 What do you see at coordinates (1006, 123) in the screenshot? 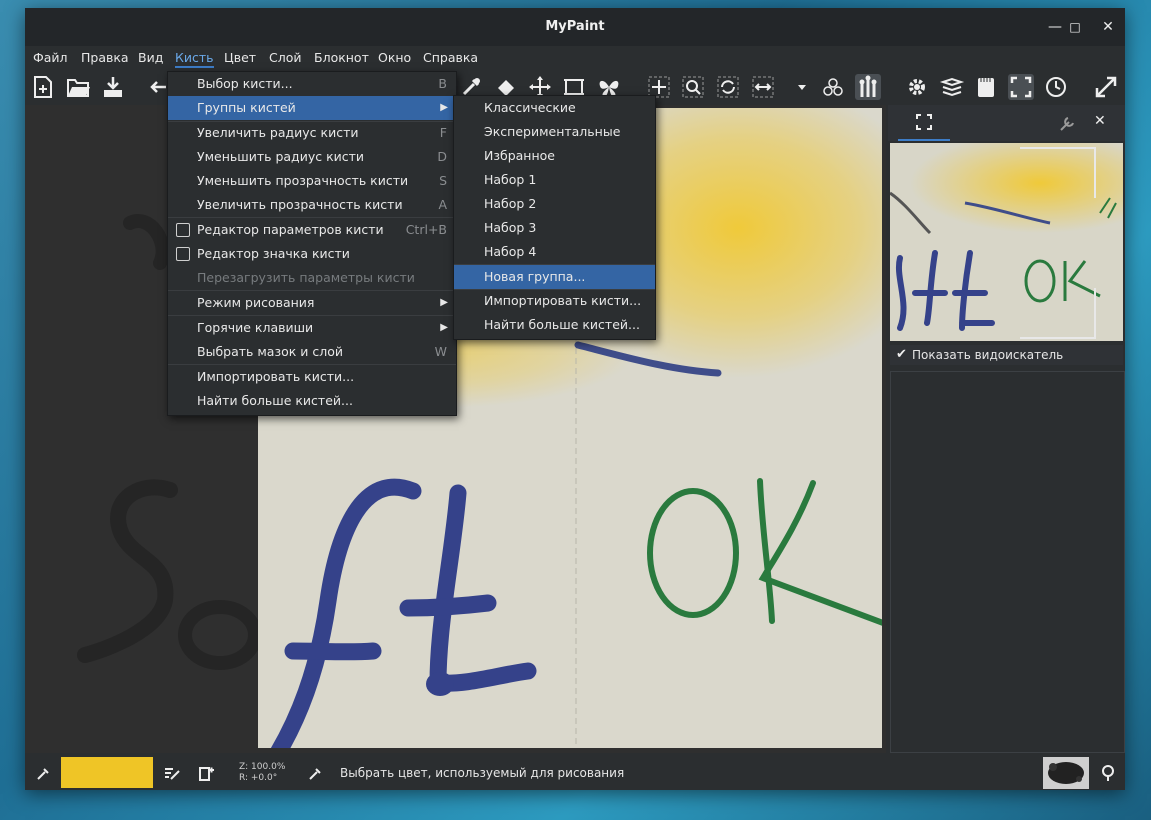
I see `side-tabs: ✕` at bounding box center [1006, 123].